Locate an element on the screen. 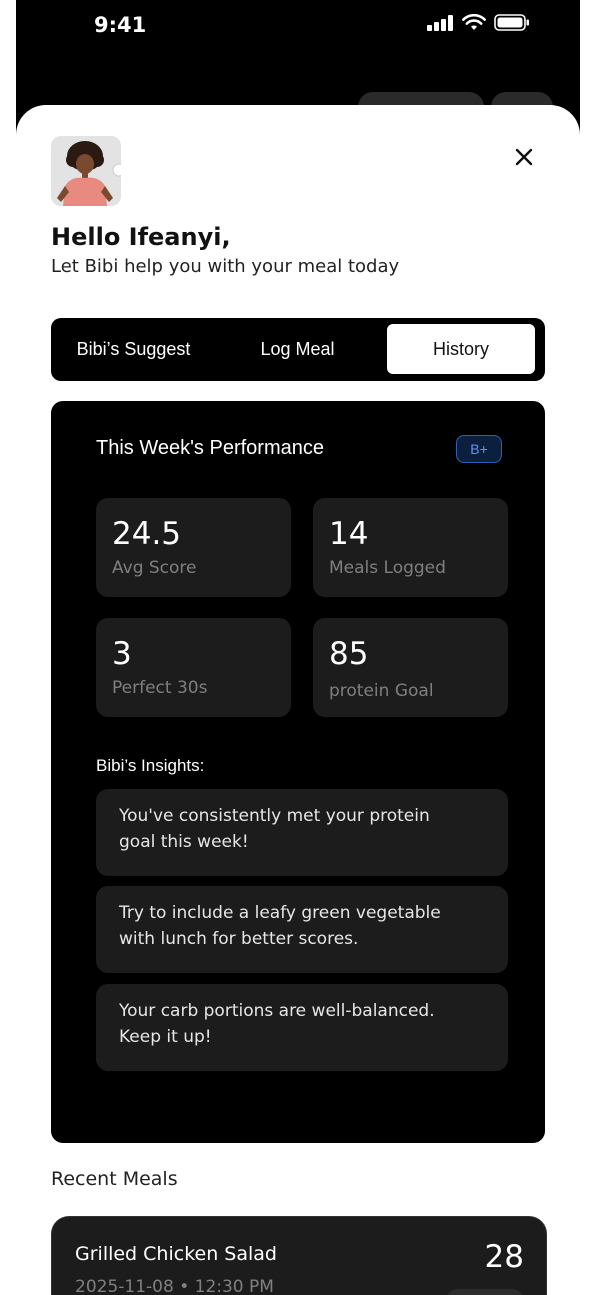 This screenshot has width=596, height=1295. stat-value: 85 is located at coordinates (349, 654).